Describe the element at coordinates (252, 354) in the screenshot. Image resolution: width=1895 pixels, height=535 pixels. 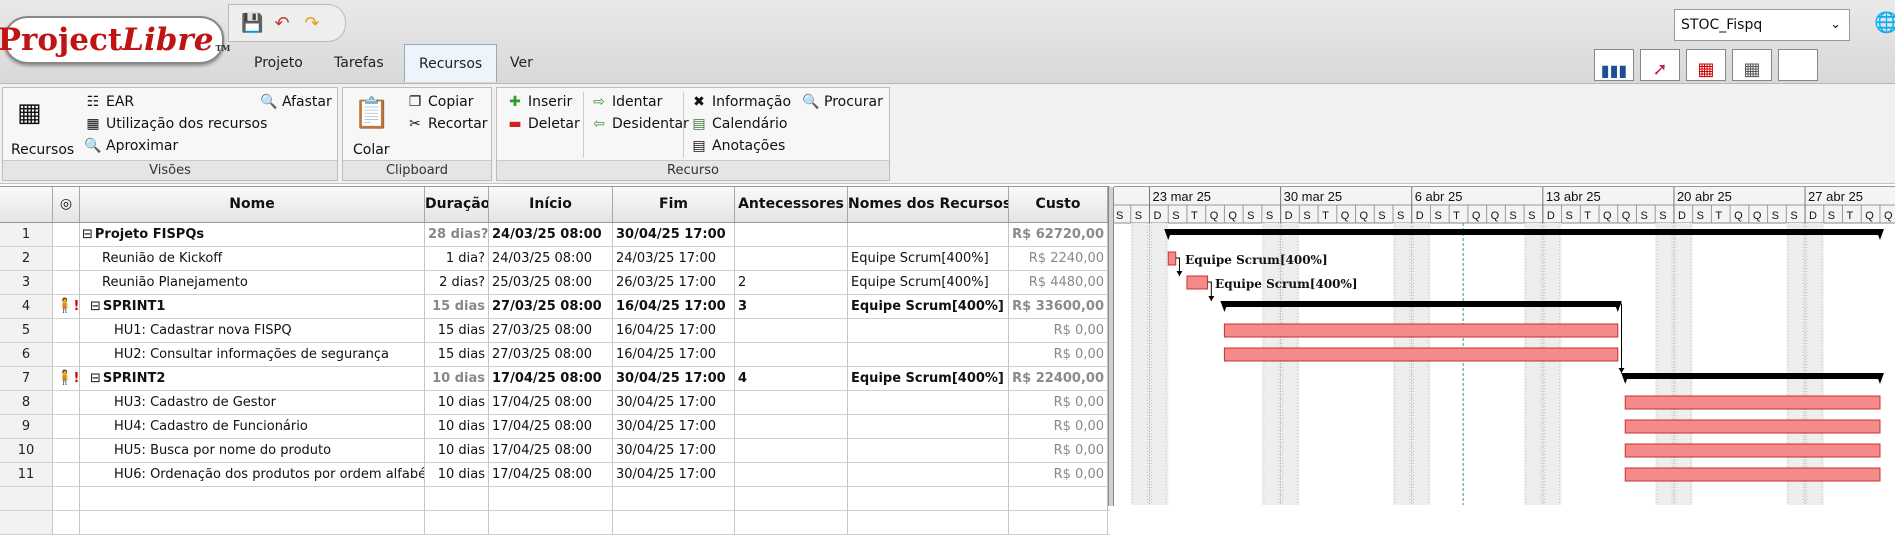
I see `task-name: HU2: Consultar informações de segurança` at that location.